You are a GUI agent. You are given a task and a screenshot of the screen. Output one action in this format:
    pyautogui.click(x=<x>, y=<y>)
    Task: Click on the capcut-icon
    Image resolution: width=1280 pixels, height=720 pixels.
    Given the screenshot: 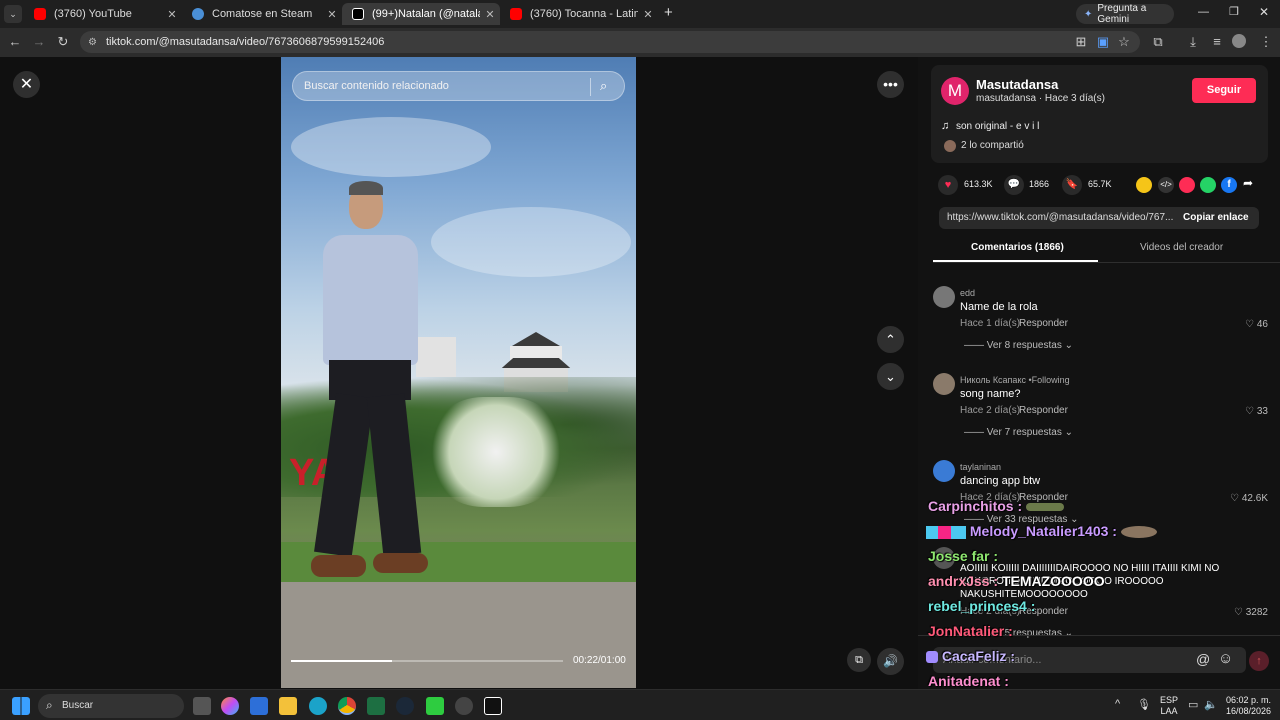 What is the action you would take?
    pyautogui.click(x=493, y=706)
    